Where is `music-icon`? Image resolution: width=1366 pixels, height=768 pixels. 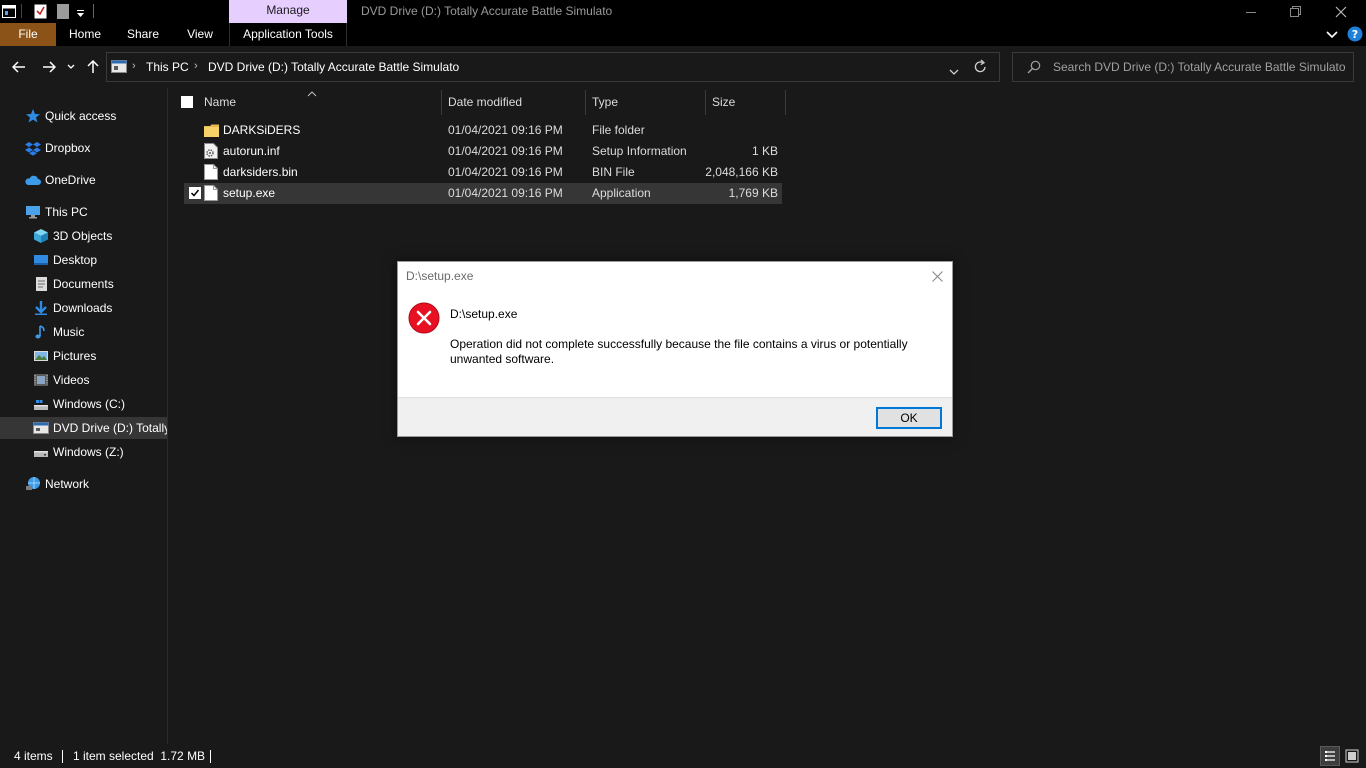 music-icon is located at coordinates (41, 332).